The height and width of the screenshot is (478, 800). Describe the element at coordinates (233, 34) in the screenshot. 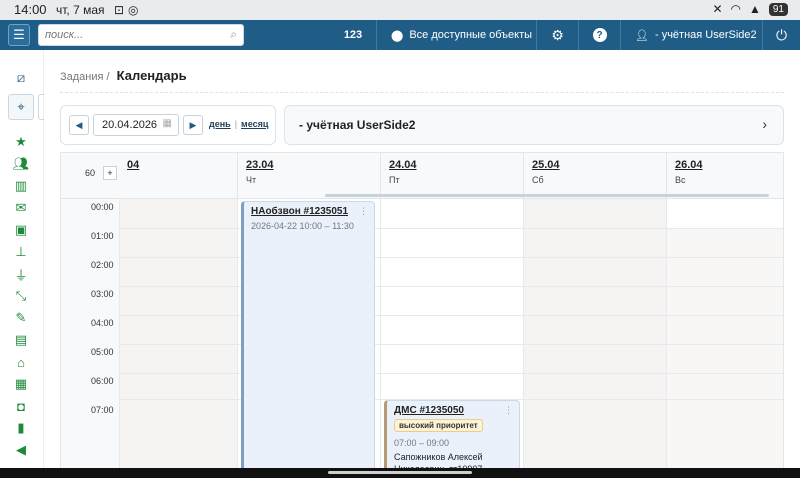

I see `search-icon: ⌕` at that location.